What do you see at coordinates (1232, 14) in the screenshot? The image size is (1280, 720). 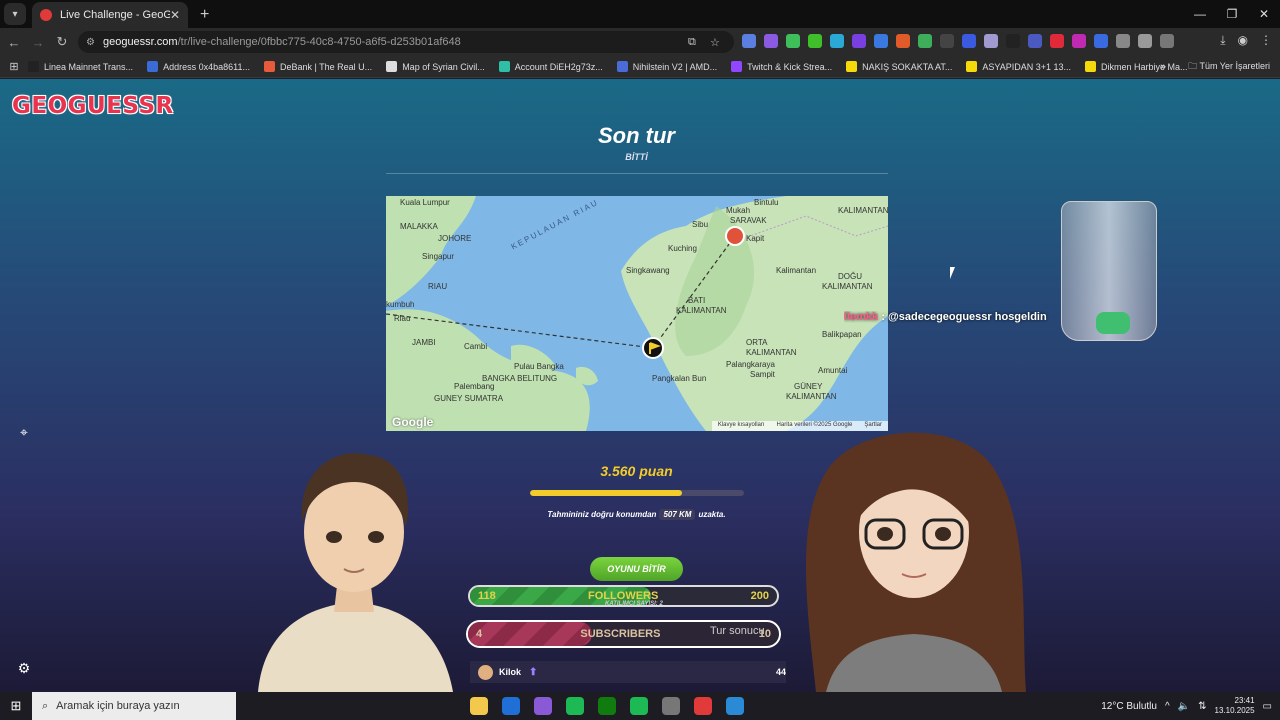 I see `maximize-icon: ❐` at bounding box center [1232, 14].